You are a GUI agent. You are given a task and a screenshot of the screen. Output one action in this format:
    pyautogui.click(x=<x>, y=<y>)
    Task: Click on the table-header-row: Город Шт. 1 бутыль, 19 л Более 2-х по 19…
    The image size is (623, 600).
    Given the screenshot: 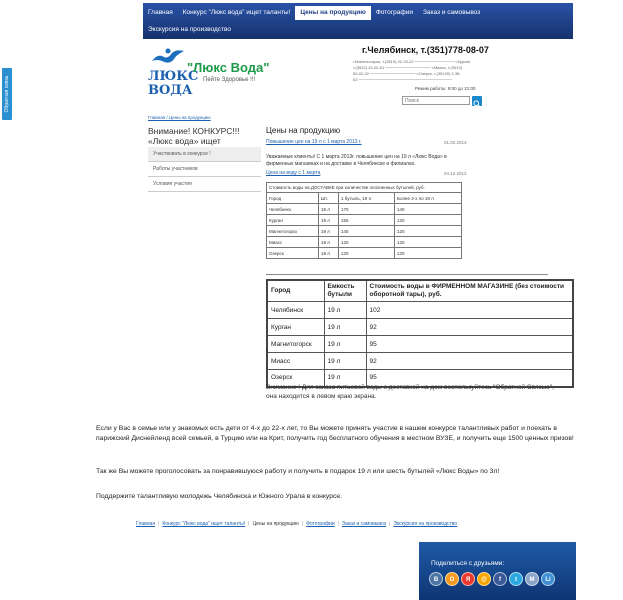 What is the action you would take?
    pyautogui.click(x=364, y=198)
    